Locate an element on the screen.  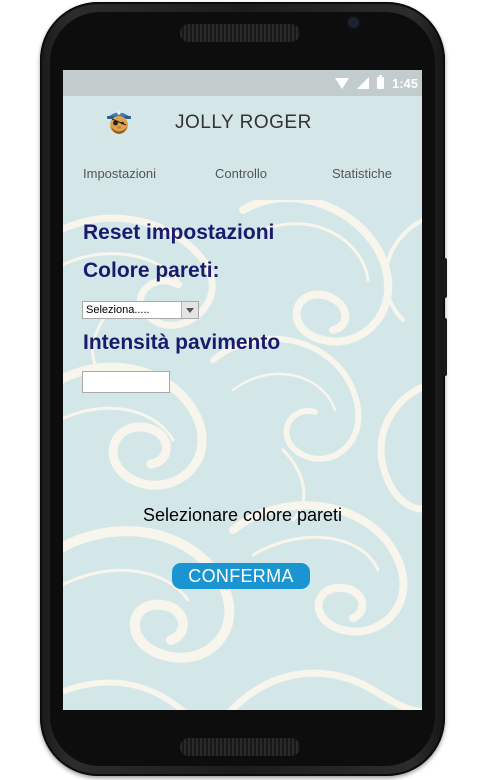
app-title: JOLLY ROGER is located at coordinates (243, 122).